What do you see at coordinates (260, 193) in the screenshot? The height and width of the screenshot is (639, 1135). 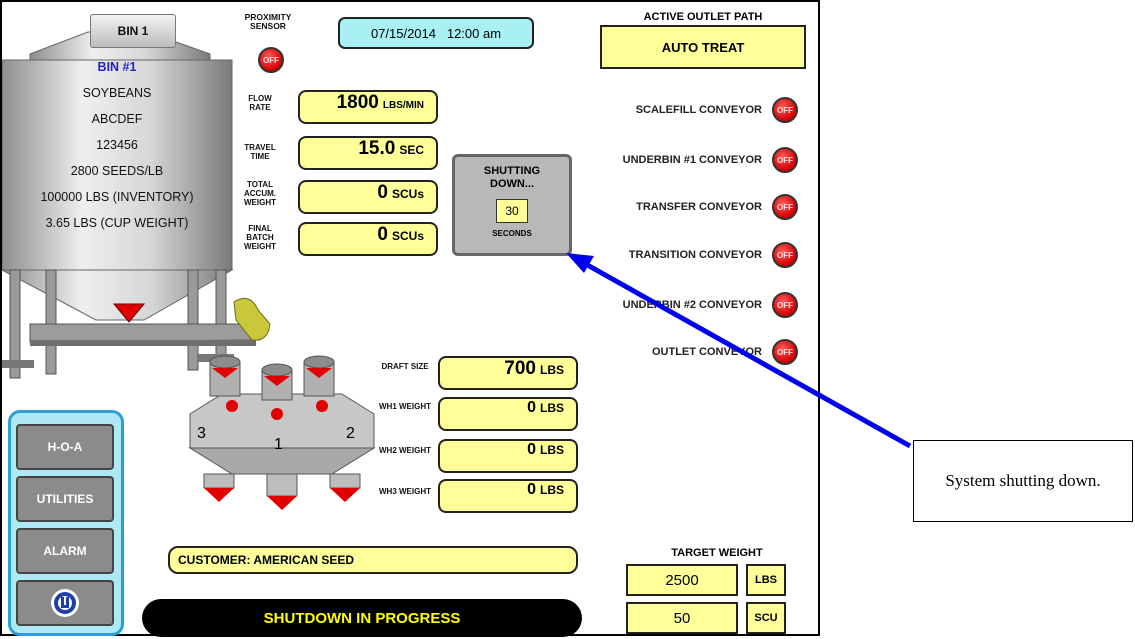 I see `total-accum-weight-label: TOTAL ACCUM. WEIGHT` at bounding box center [260, 193].